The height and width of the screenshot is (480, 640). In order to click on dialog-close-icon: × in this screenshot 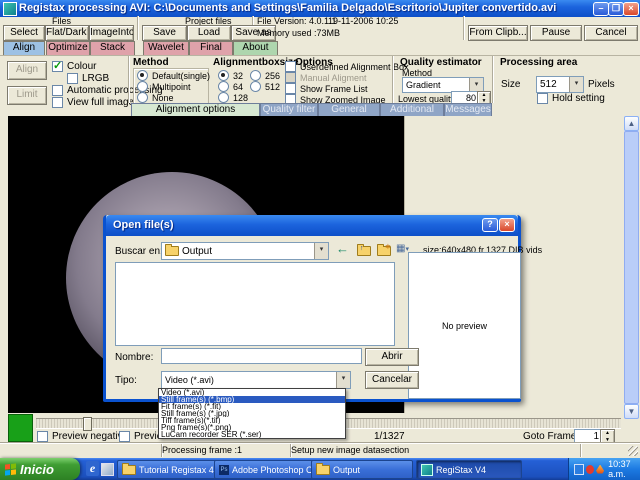, I will do `click(507, 225)`.